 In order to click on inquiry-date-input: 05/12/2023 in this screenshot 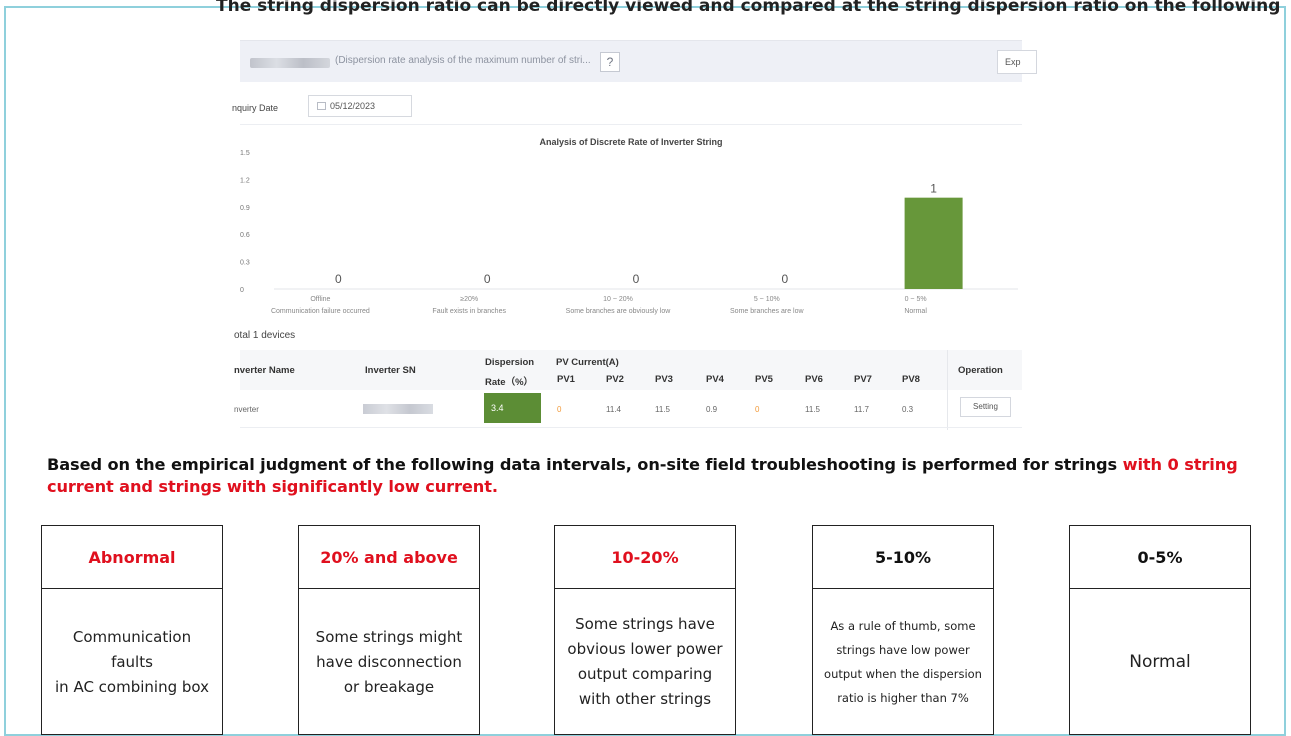, I will do `click(360, 106)`.